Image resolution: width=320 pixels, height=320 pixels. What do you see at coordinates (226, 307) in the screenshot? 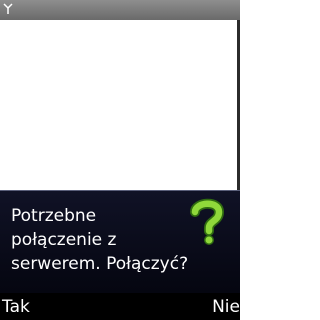
I see `no-softkey: Nie` at bounding box center [226, 307].